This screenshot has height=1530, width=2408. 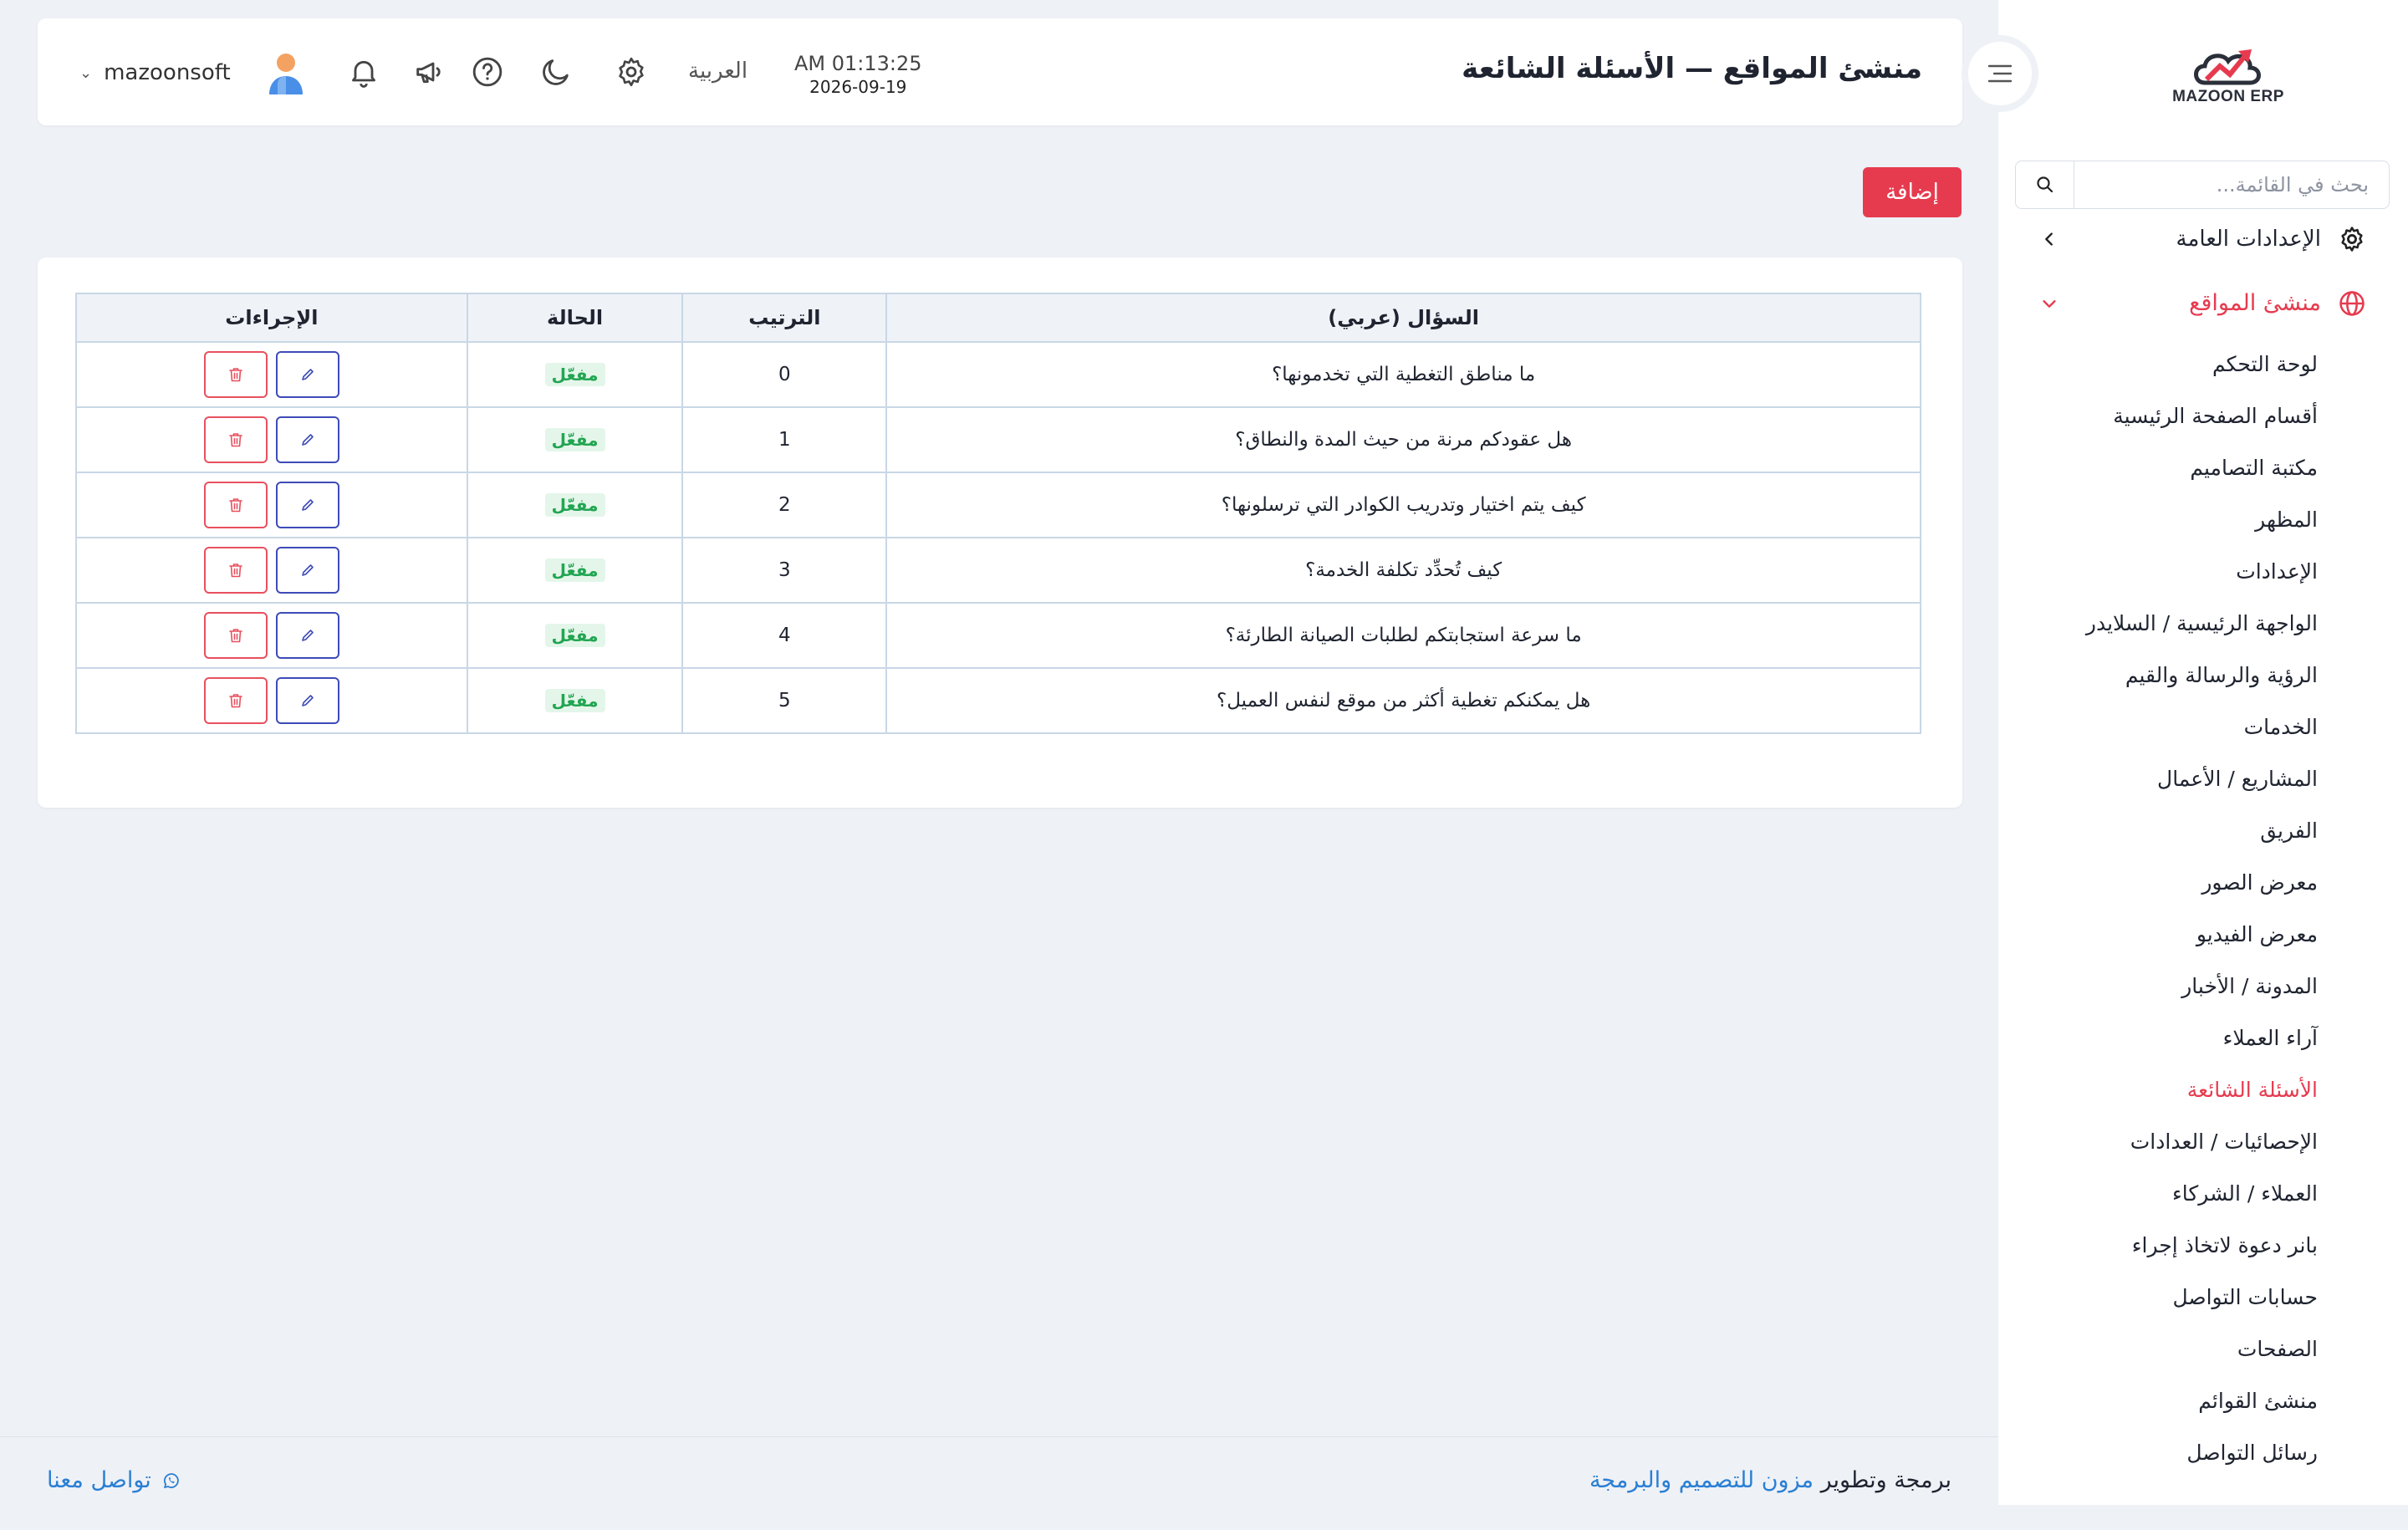 I want to click on credit-prefix: برمجة وتطوير, so click(x=1886, y=1480).